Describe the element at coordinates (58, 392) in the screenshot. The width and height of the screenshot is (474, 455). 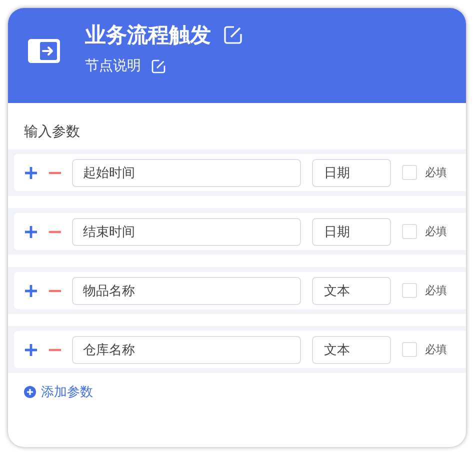
I see `add-param-link: 添加参数` at that location.